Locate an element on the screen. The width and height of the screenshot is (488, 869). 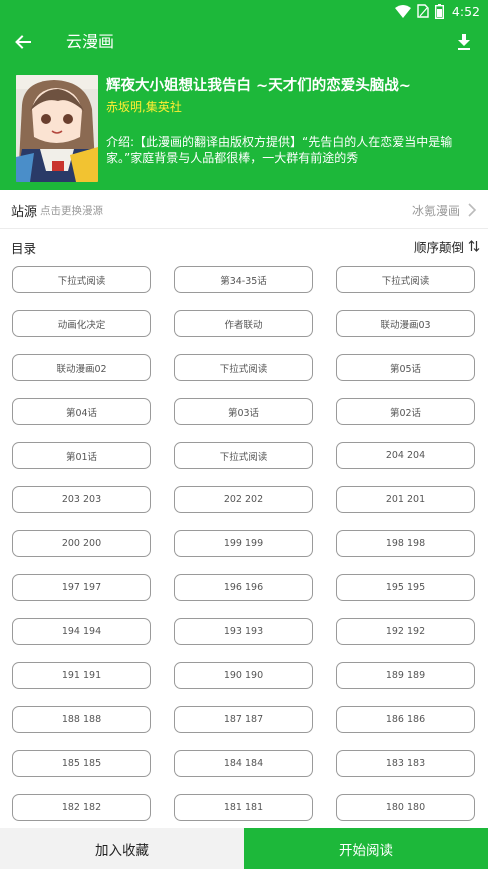
chapter-button: 作者联动 is located at coordinates (243, 323).